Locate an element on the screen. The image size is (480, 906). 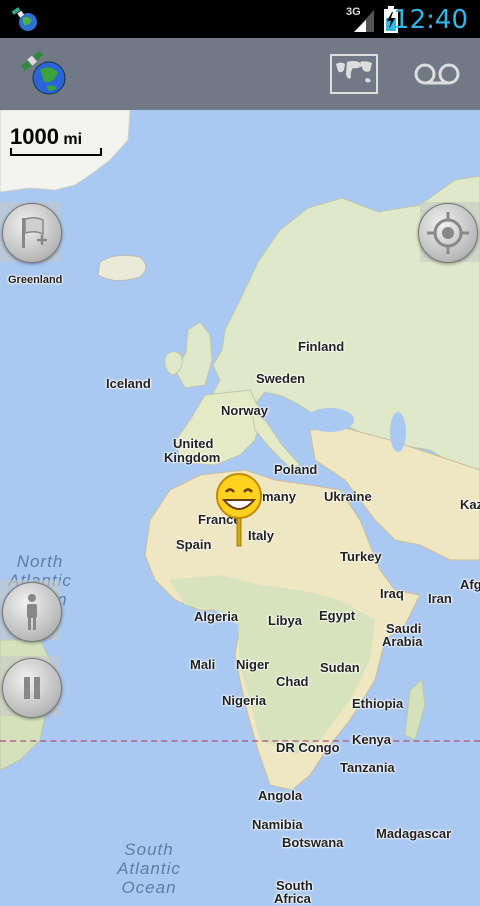
label-germany: many is located at coordinates (279, 496).